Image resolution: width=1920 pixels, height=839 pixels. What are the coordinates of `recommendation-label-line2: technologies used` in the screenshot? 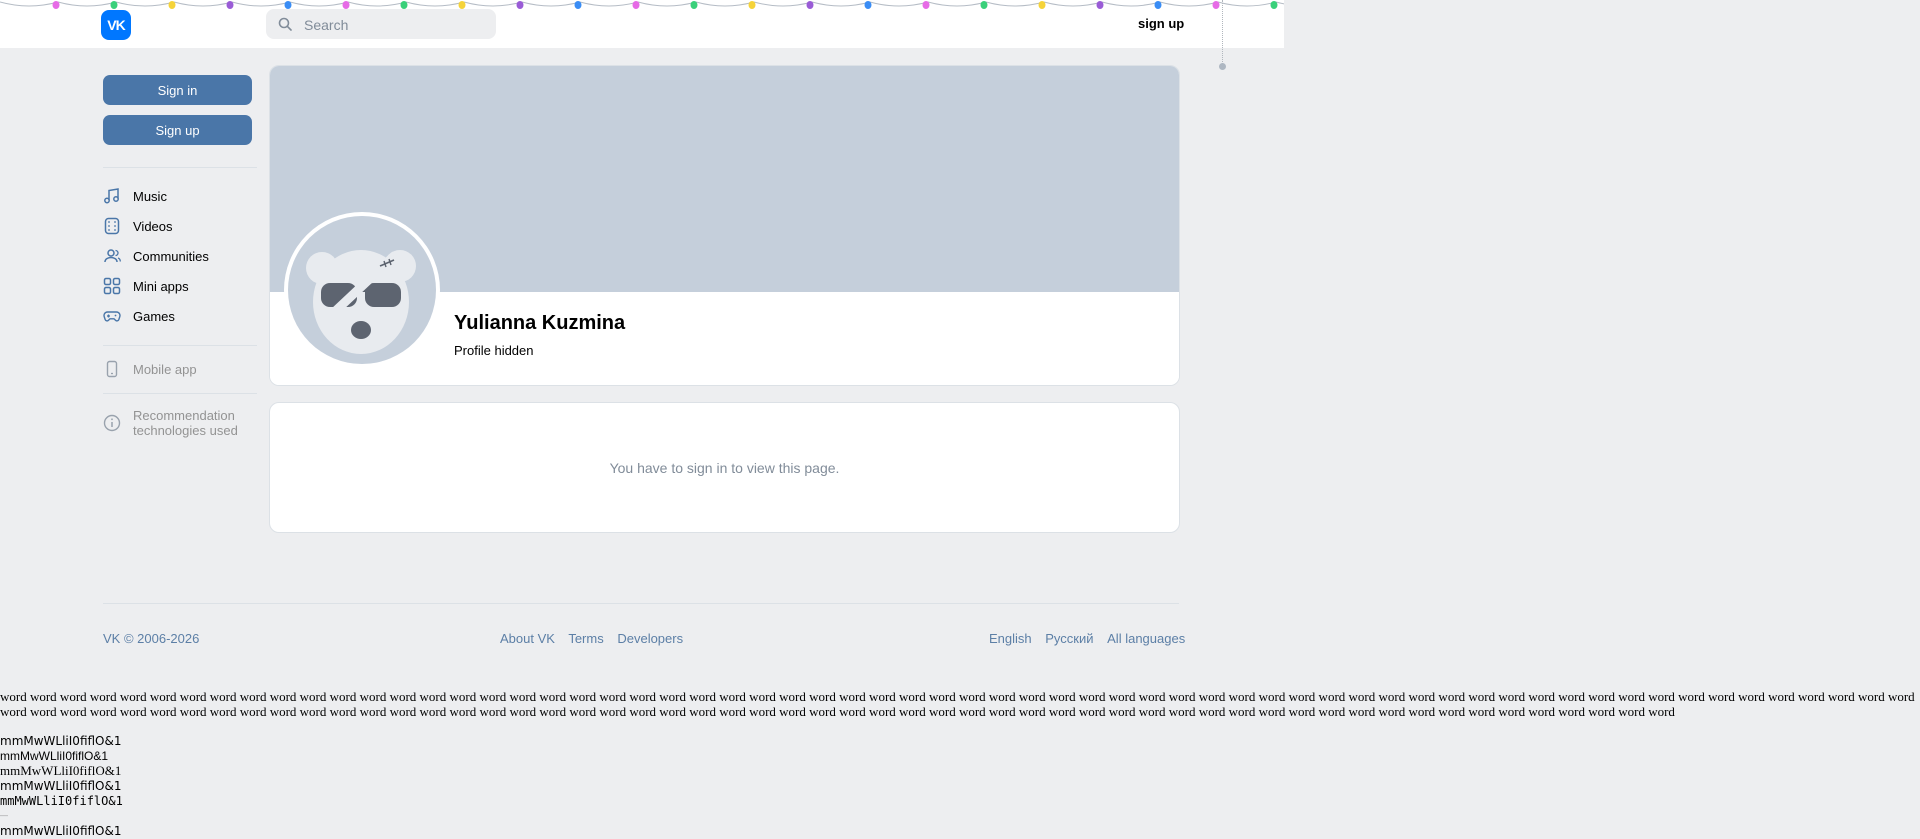 It's located at (185, 430).